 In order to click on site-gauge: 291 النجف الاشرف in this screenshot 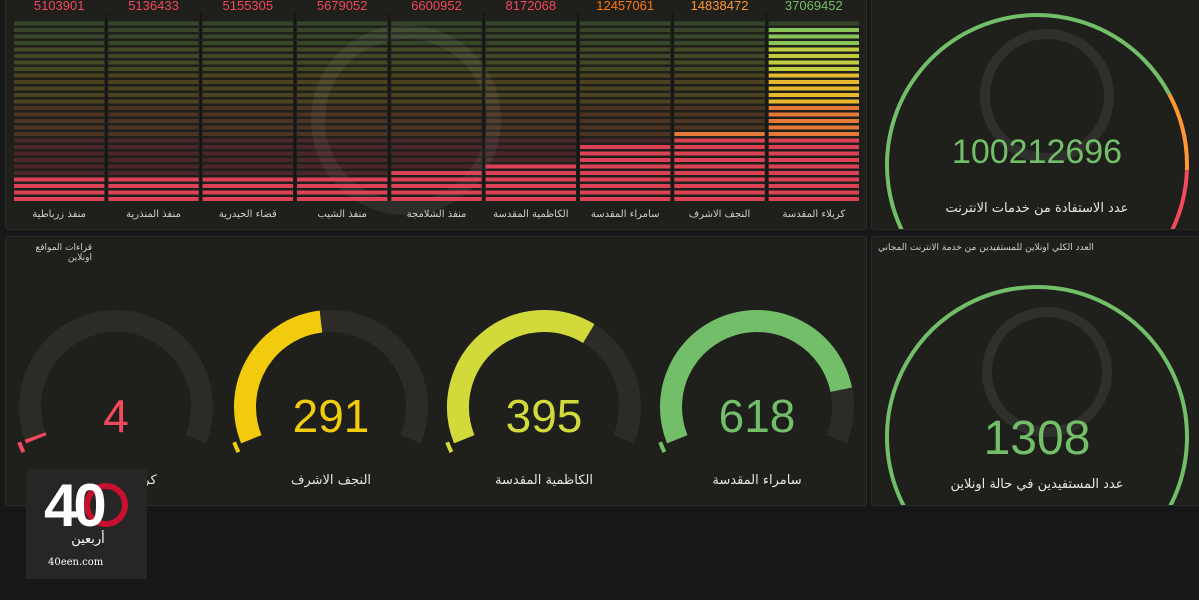, I will do `click(331, 397)`.